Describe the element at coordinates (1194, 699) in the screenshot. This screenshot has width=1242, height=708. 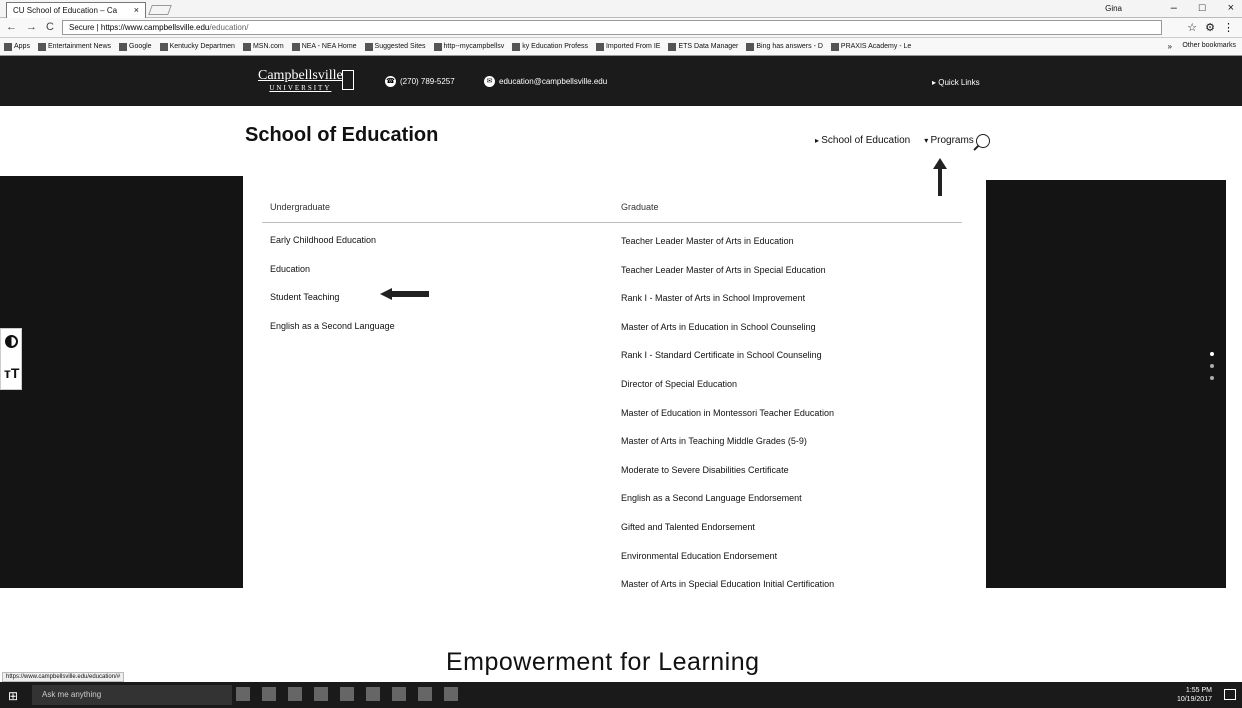
I see `clock-date: 10/19/2017` at that location.